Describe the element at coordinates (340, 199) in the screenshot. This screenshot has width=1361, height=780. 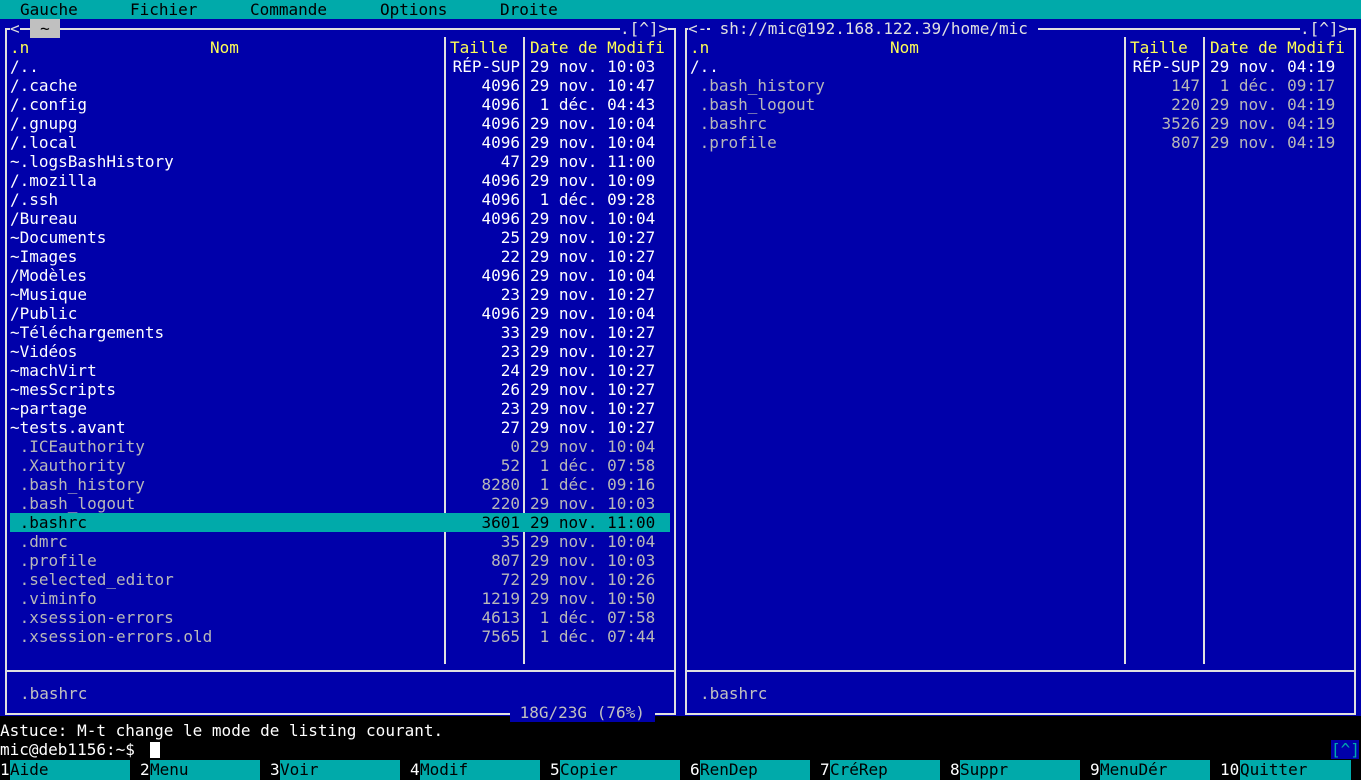
I see `file-row: /.ssh 4096 1 déc. 09:28` at that location.